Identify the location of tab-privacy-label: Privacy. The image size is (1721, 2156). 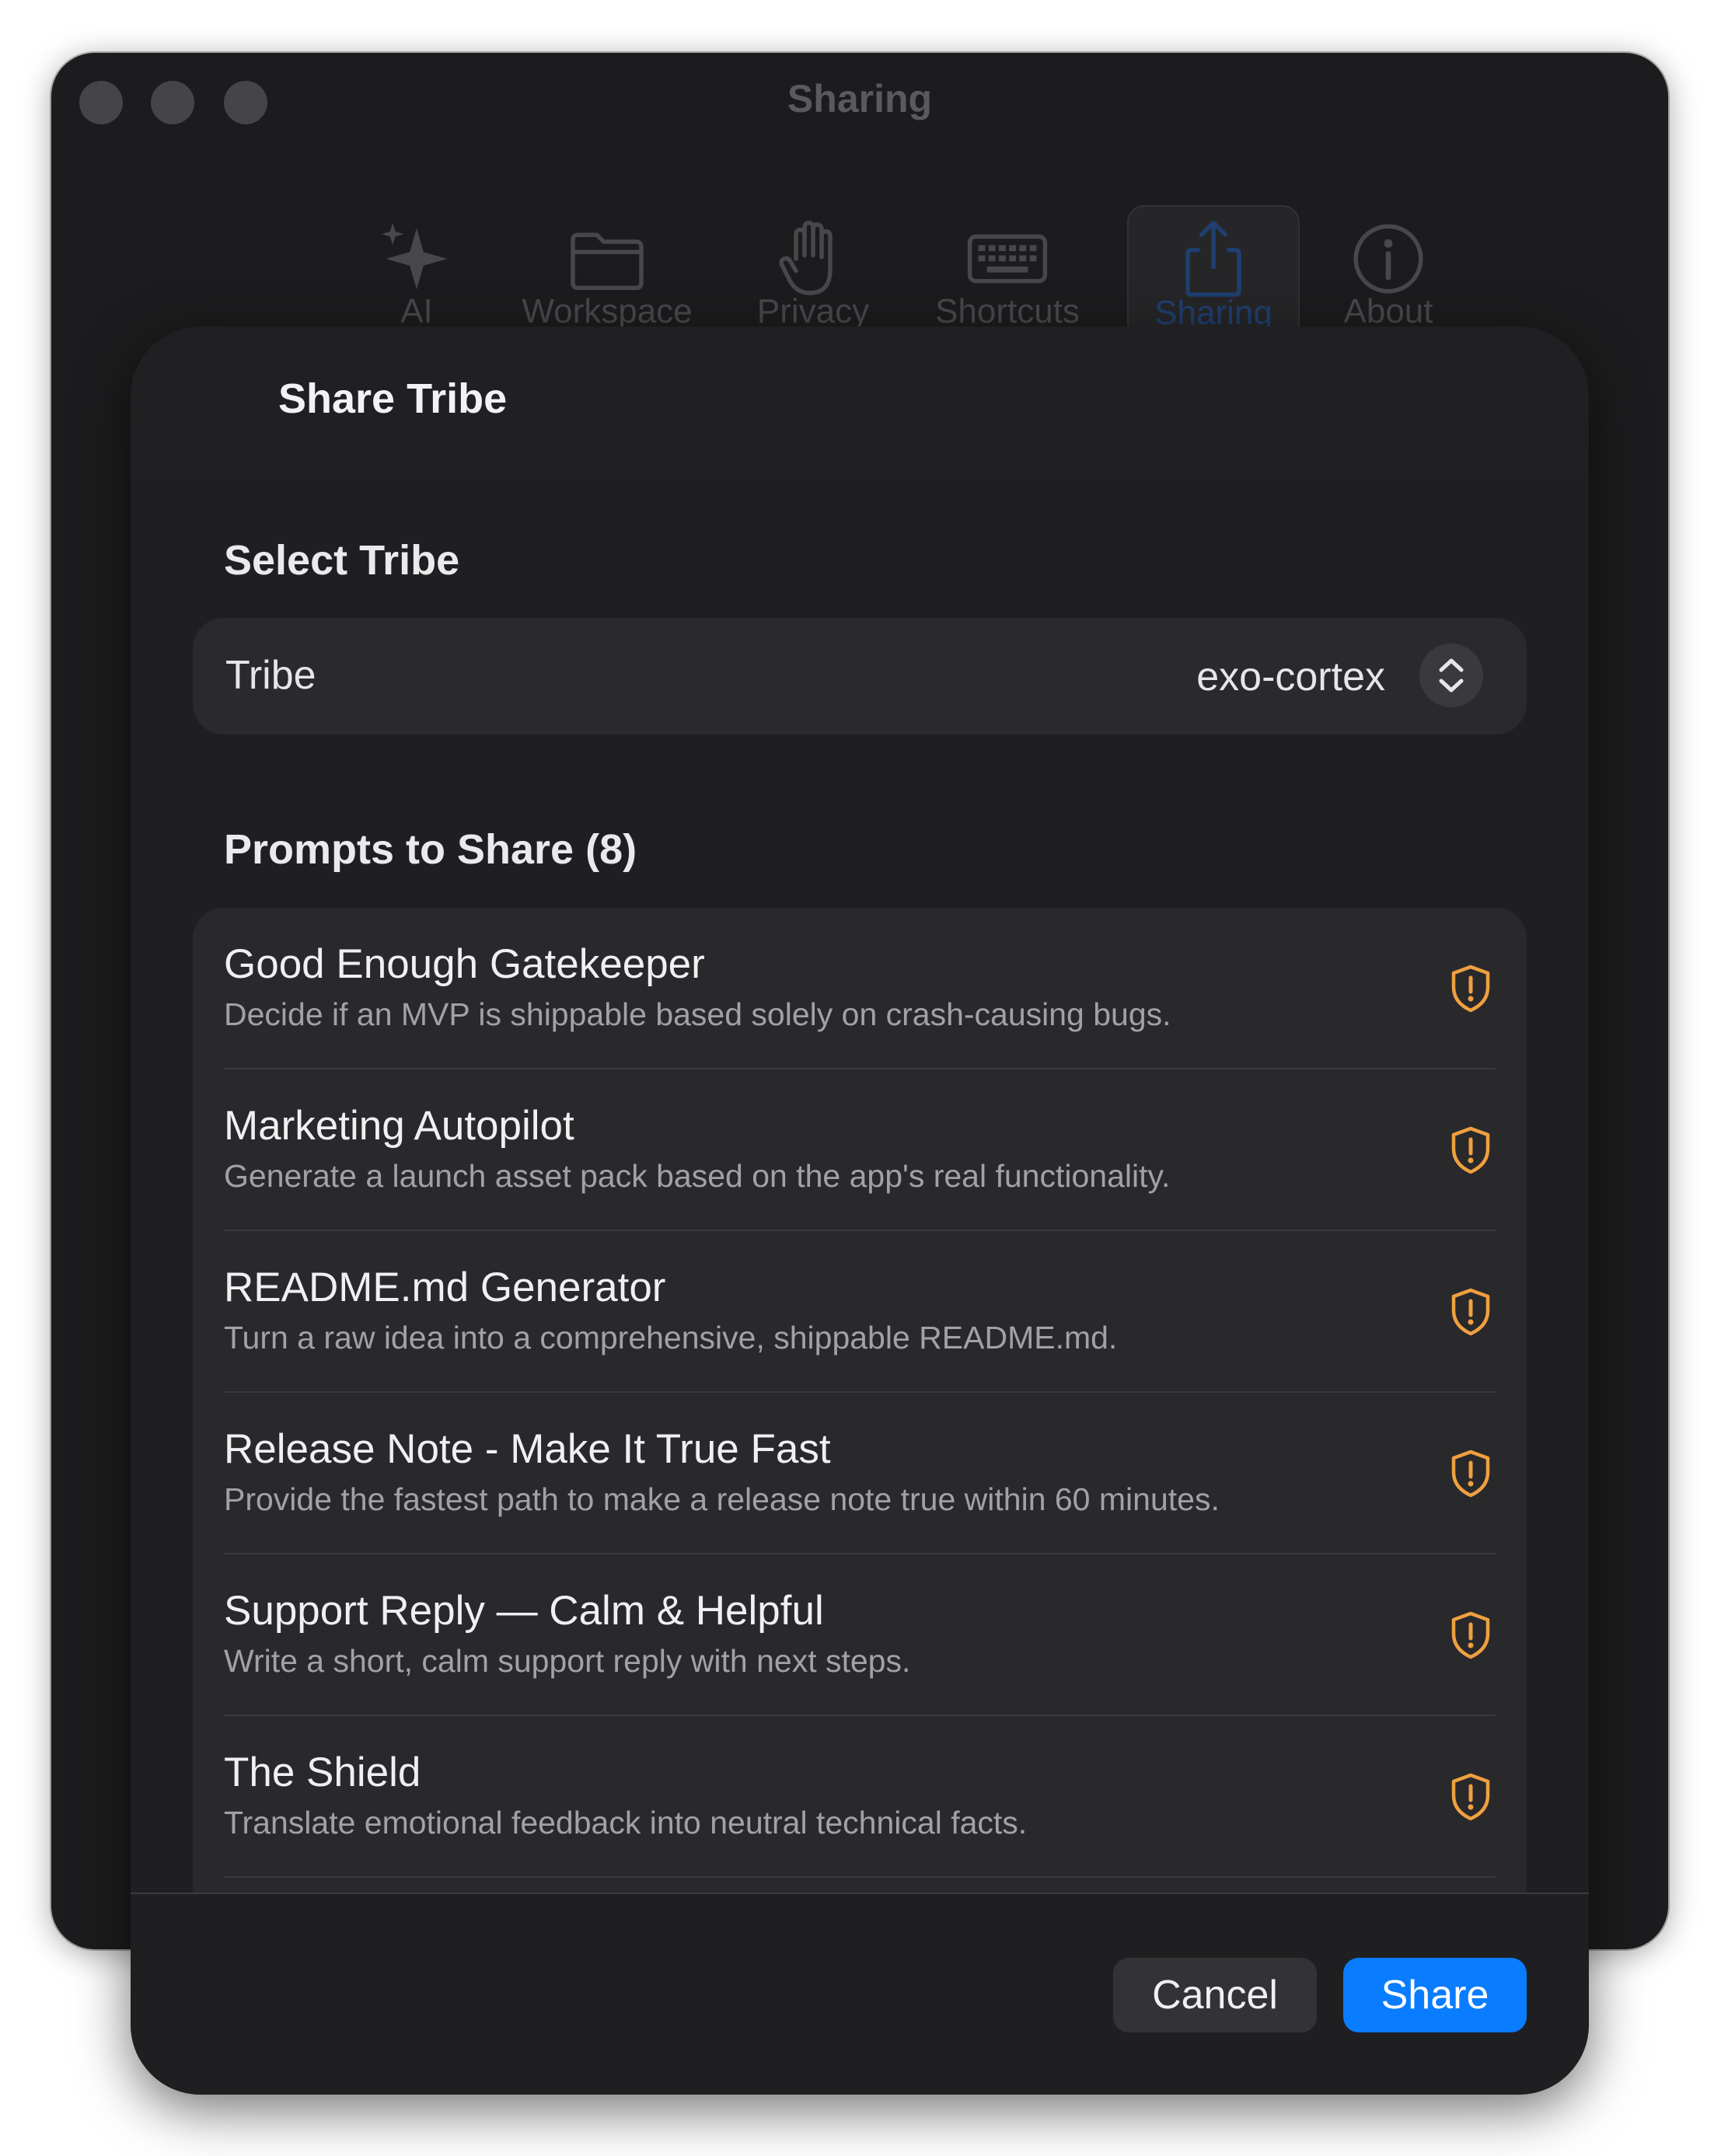
(813, 311).